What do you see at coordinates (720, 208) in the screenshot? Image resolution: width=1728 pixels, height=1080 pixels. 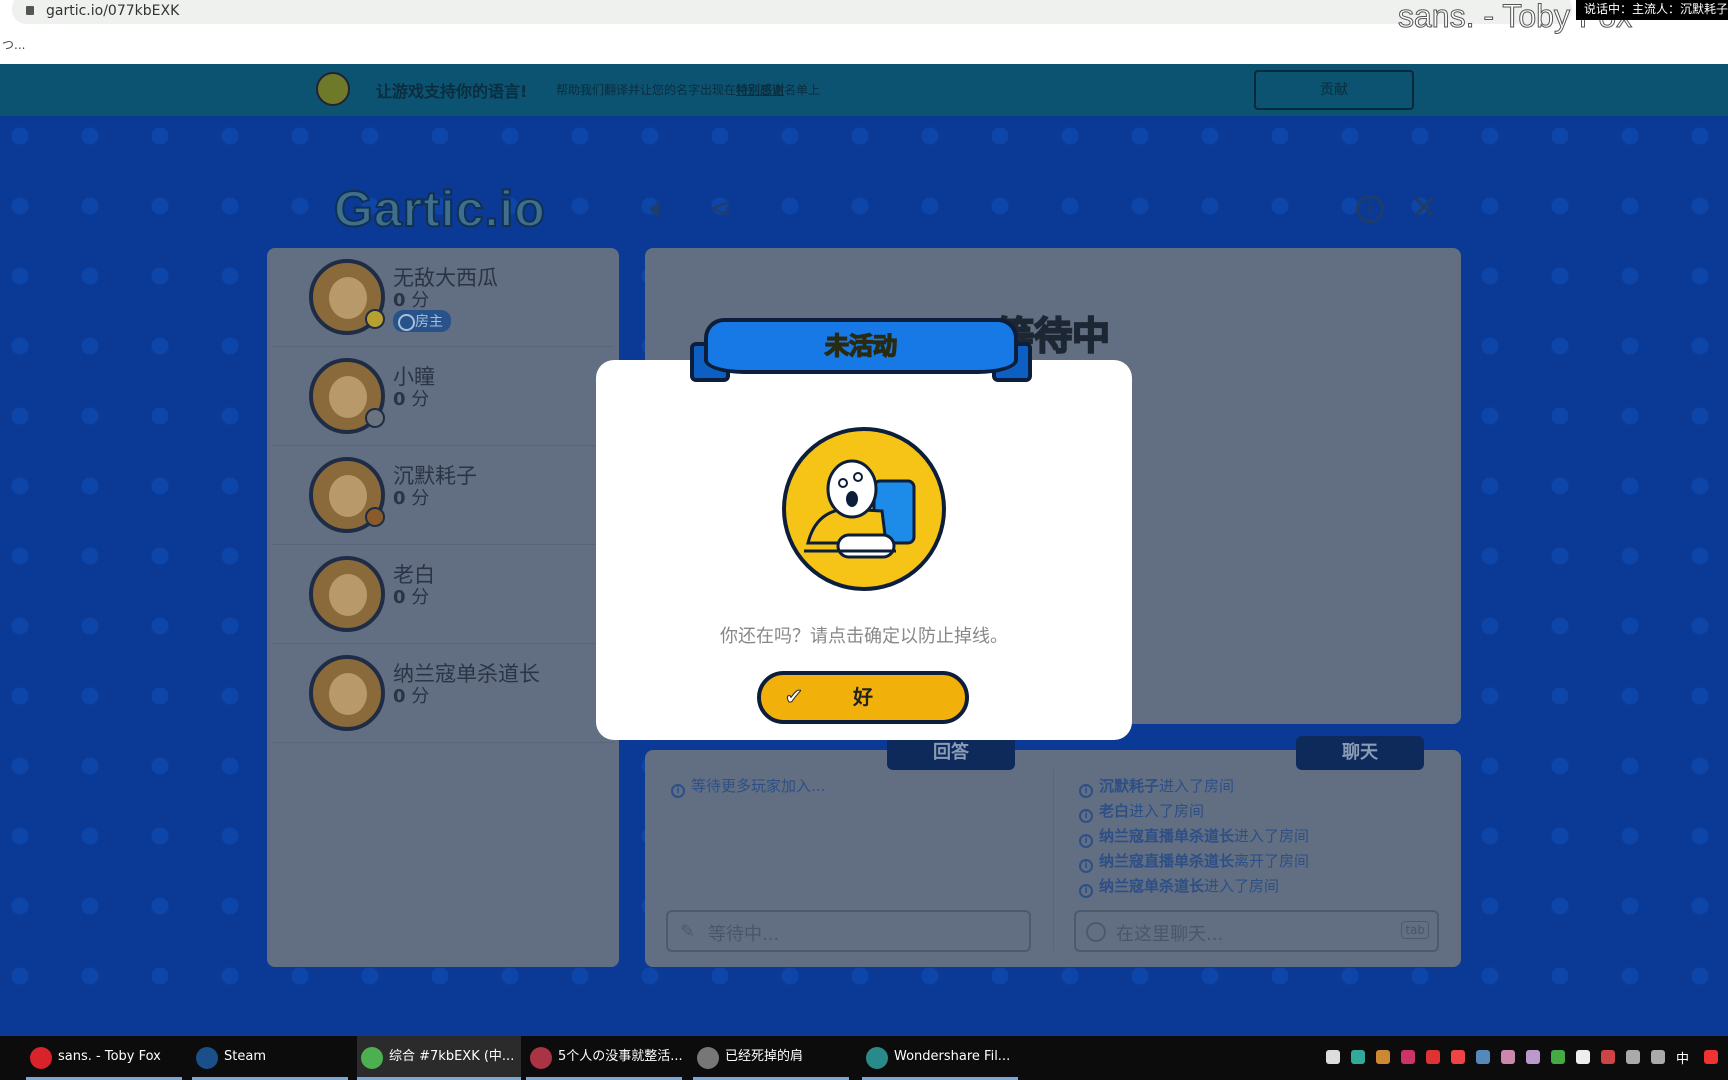 I see `share-icon: ⋖` at bounding box center [720, 208].